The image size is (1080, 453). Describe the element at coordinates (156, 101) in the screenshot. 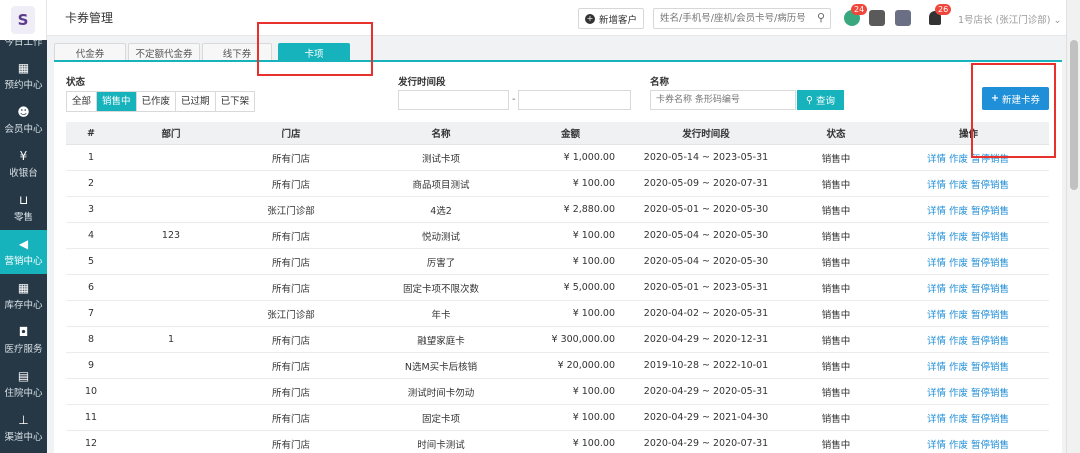

I see `status-voided-button: 已作废` at that location.